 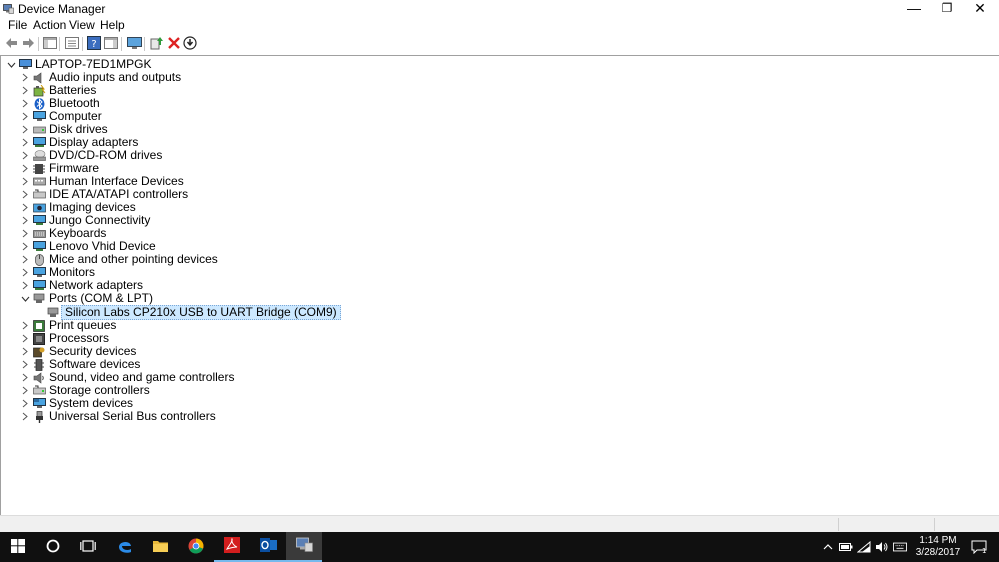 What do you see at coordinates (499, 547) in the screenshot?
I see `taskbar: 1:14 PM 3/28/2017 1` at bounding box center [499, 547].